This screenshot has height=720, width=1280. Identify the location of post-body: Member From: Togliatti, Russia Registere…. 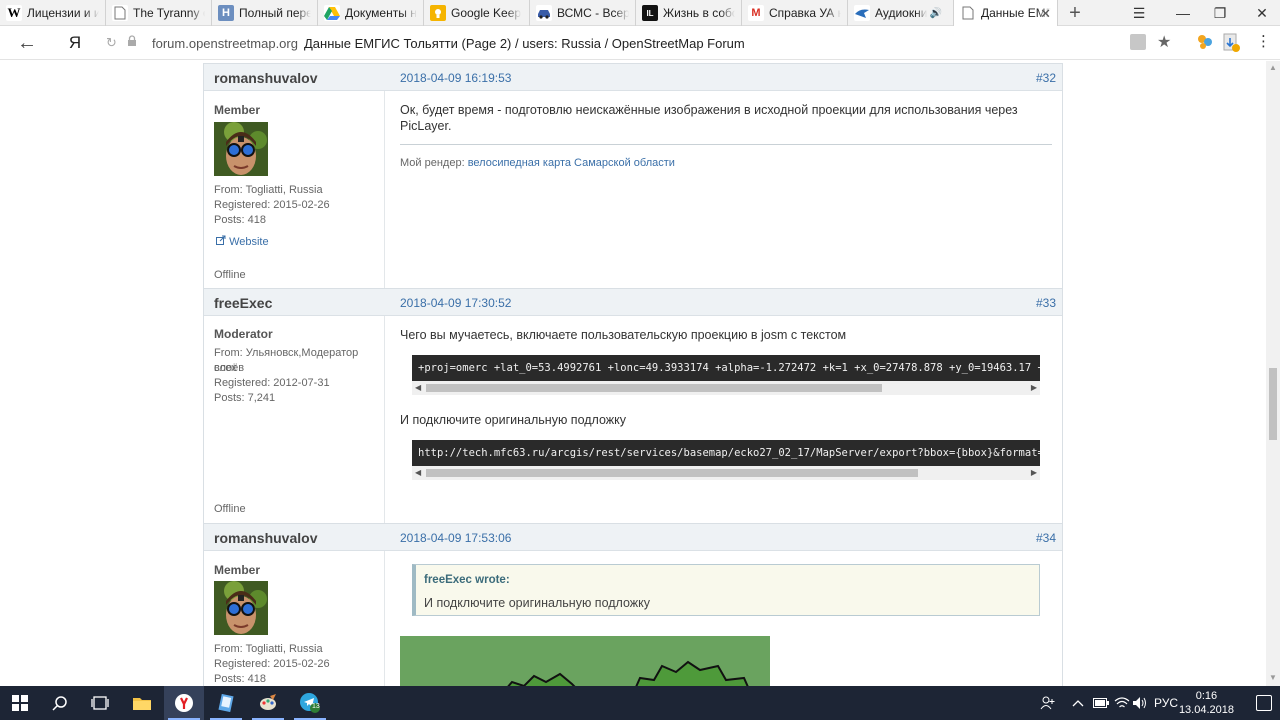
(633, 618).